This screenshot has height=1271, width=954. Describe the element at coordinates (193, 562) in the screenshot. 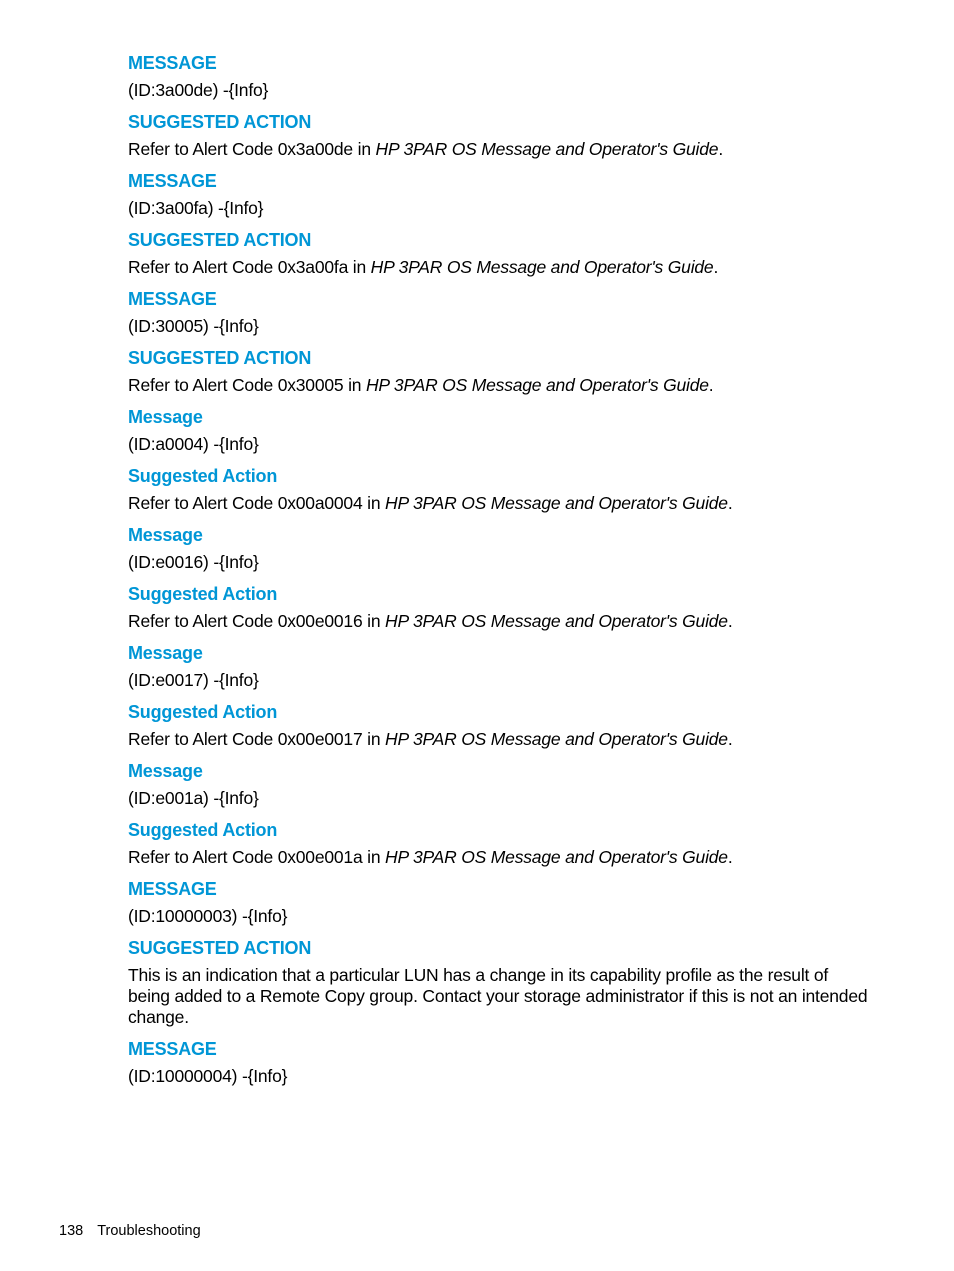

I see `message-text: (ID:e0016) -{Info}` at that location.